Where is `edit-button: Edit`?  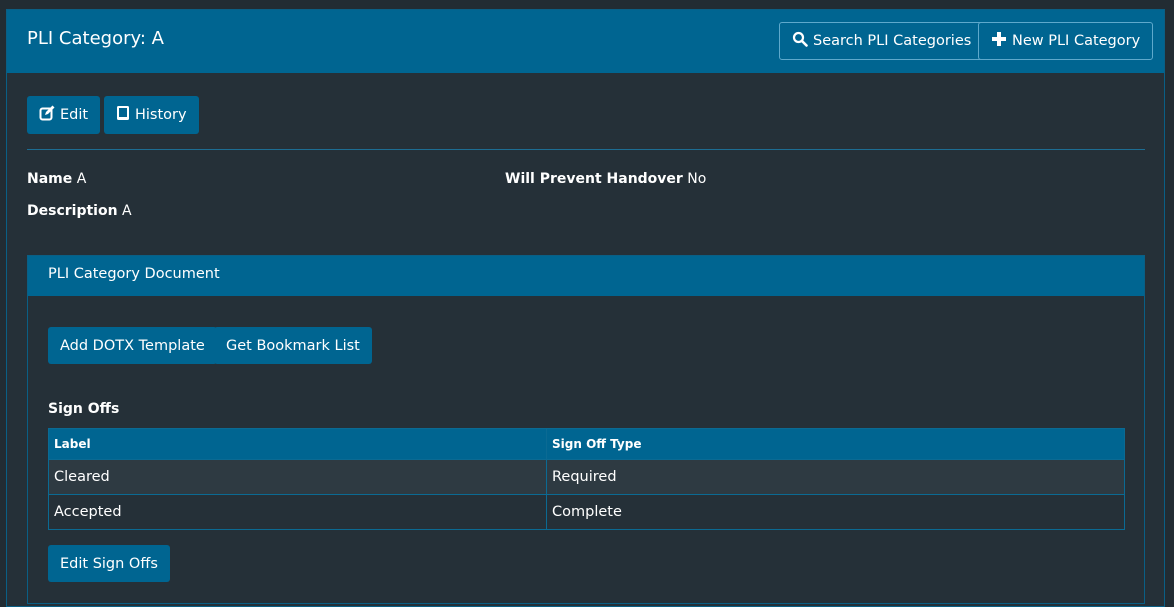 edit-button: Edit is located at coordinates (64, 115).